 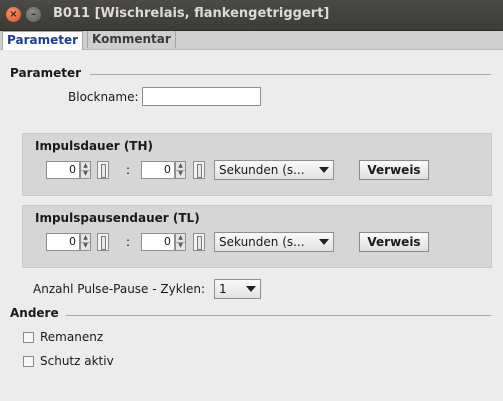 What do you see at coordinates (94, 146) in the screenshot?
I see `impulsdauer-title: Impulsdauer (TH)` at bounding box center [94, 146].